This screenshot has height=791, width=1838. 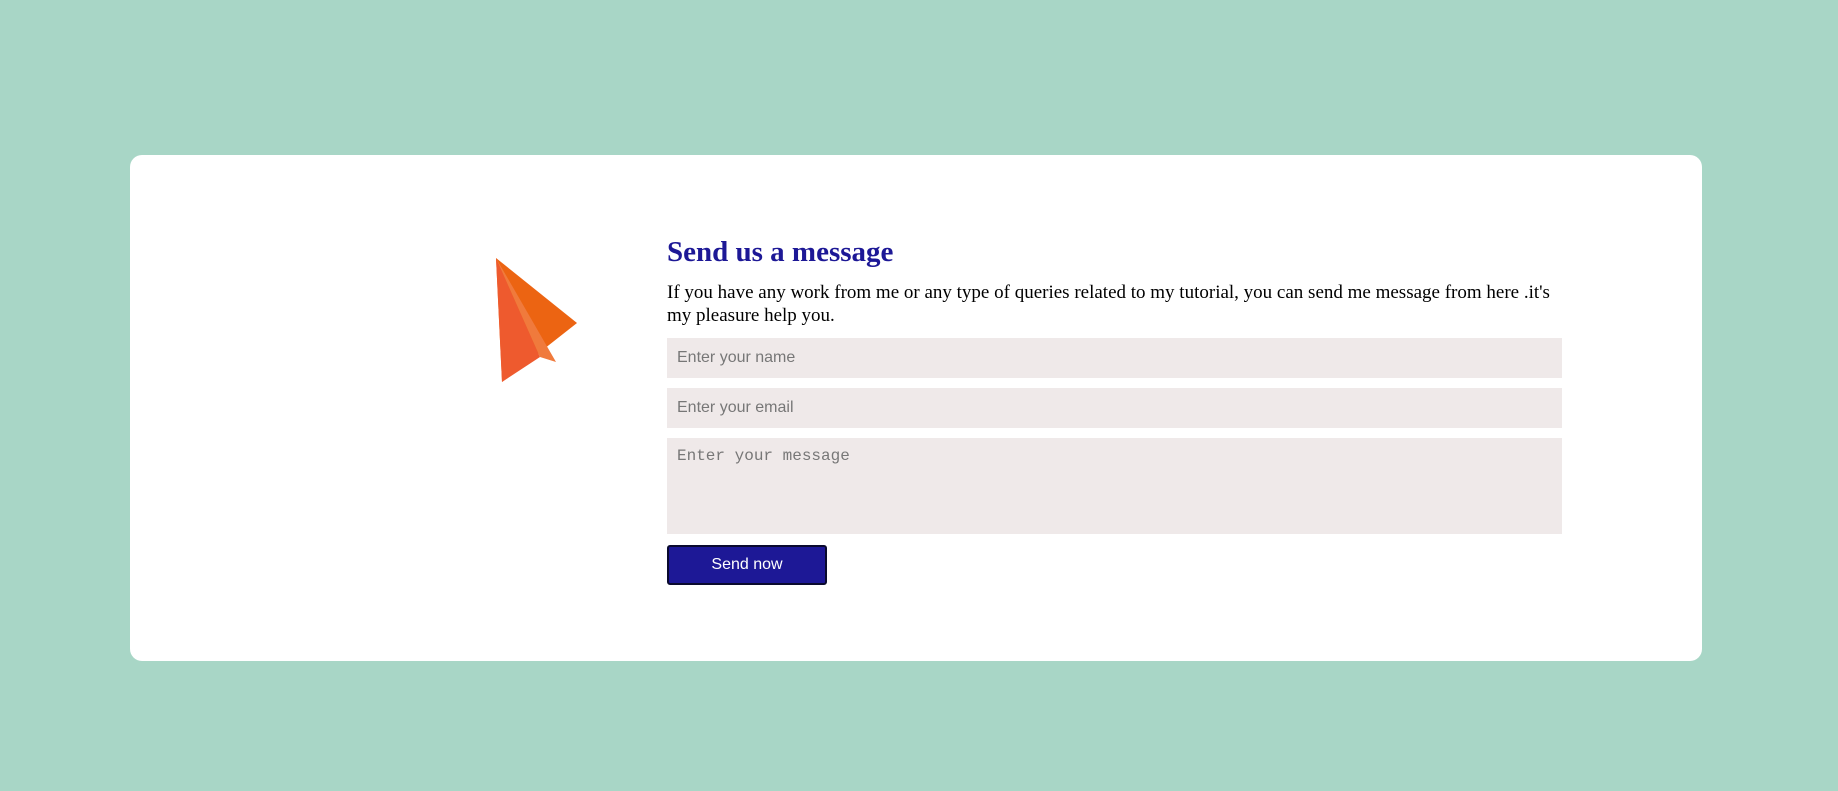 I want to click on form-heading: Send us a message, so click(x=780, y=252).